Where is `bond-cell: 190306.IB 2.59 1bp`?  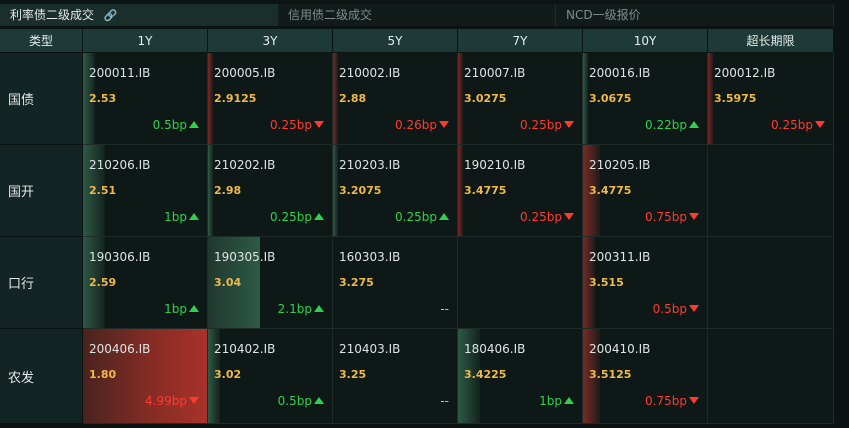 bond-cell: 190306.IB 2.59 1bp is located at coordinates (145, 283).